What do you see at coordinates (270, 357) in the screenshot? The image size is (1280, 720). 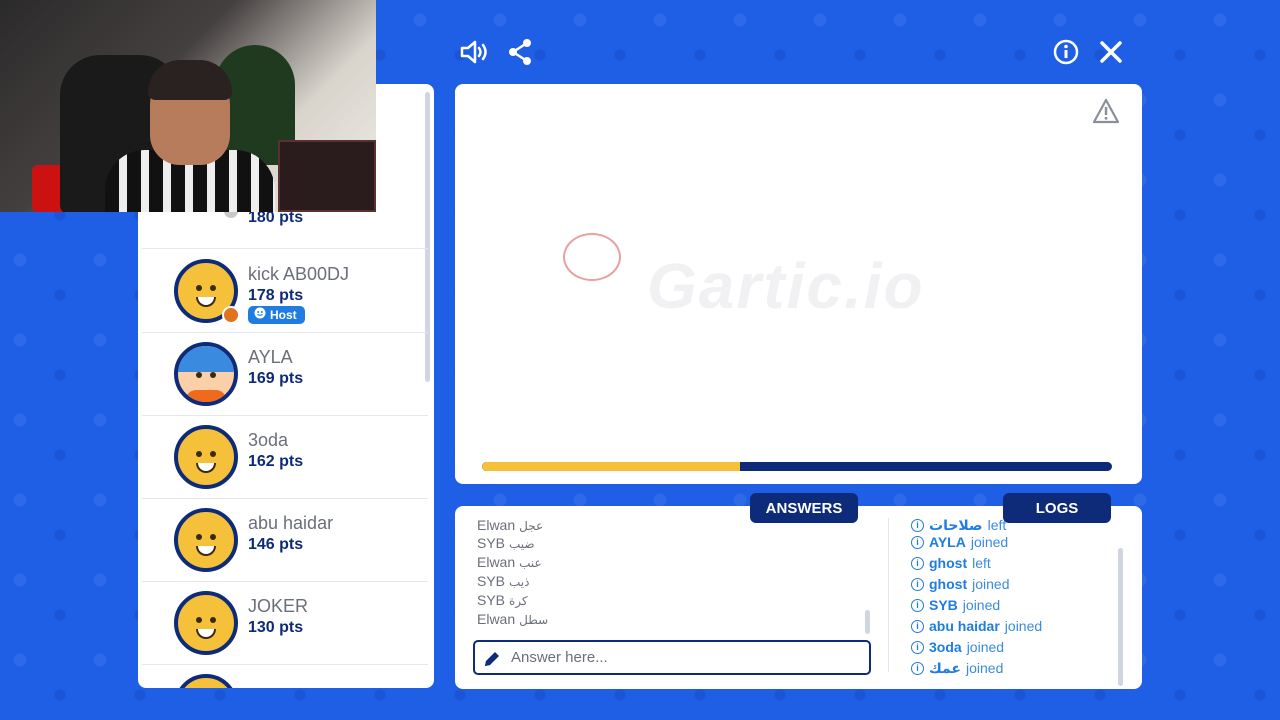 I see `player-name: AYLA` at bounding box center [270, 357].